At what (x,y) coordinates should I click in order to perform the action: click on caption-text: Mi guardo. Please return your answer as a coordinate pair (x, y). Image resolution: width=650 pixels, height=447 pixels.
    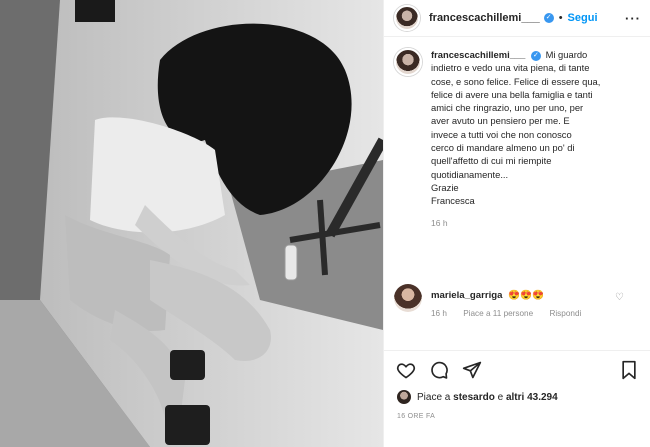
    Looking at the image, I should click on (566, 54).